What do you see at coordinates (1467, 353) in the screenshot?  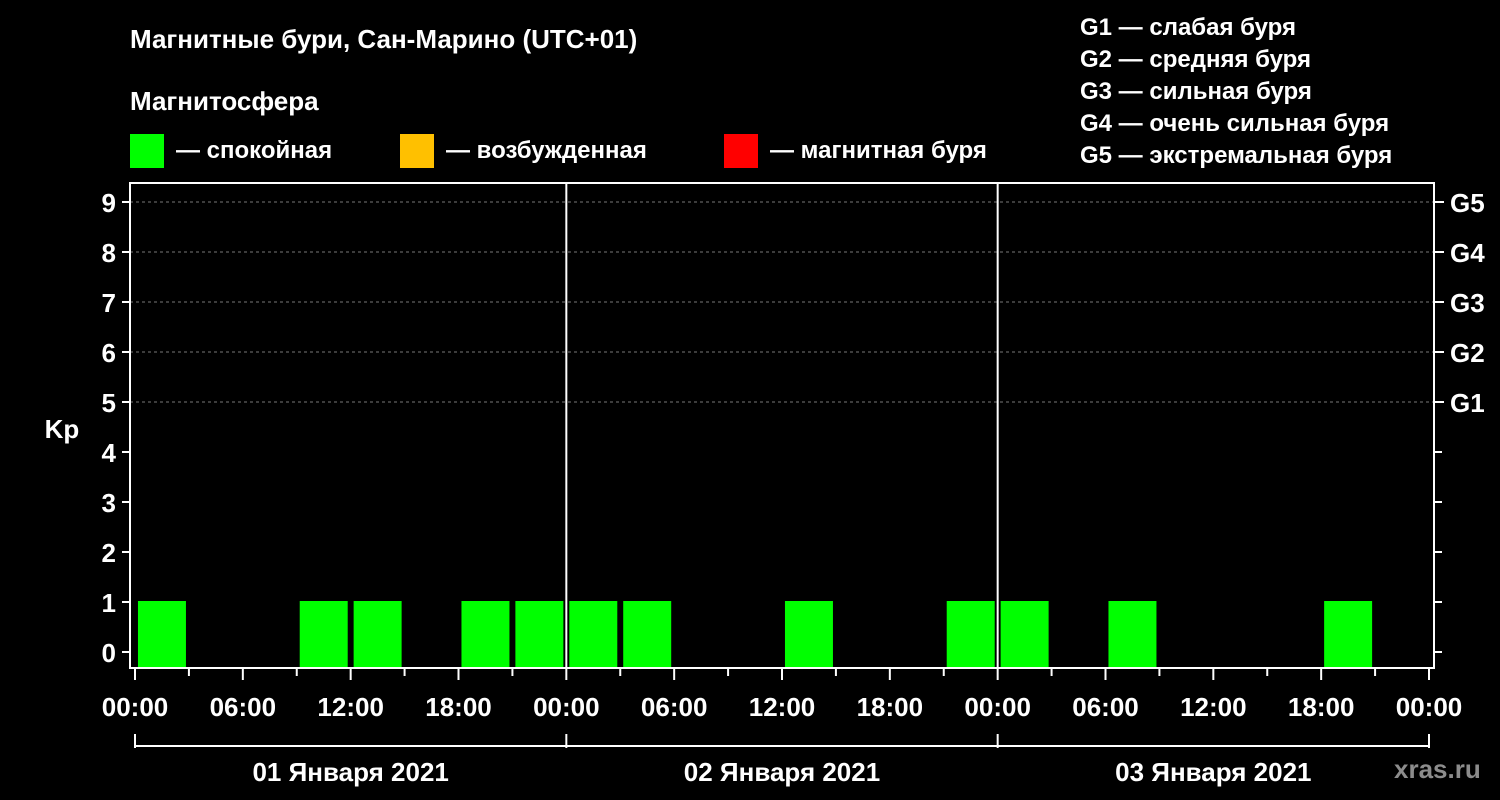 I see `g-tick-label: G2` at bounding box center [1467, 353].